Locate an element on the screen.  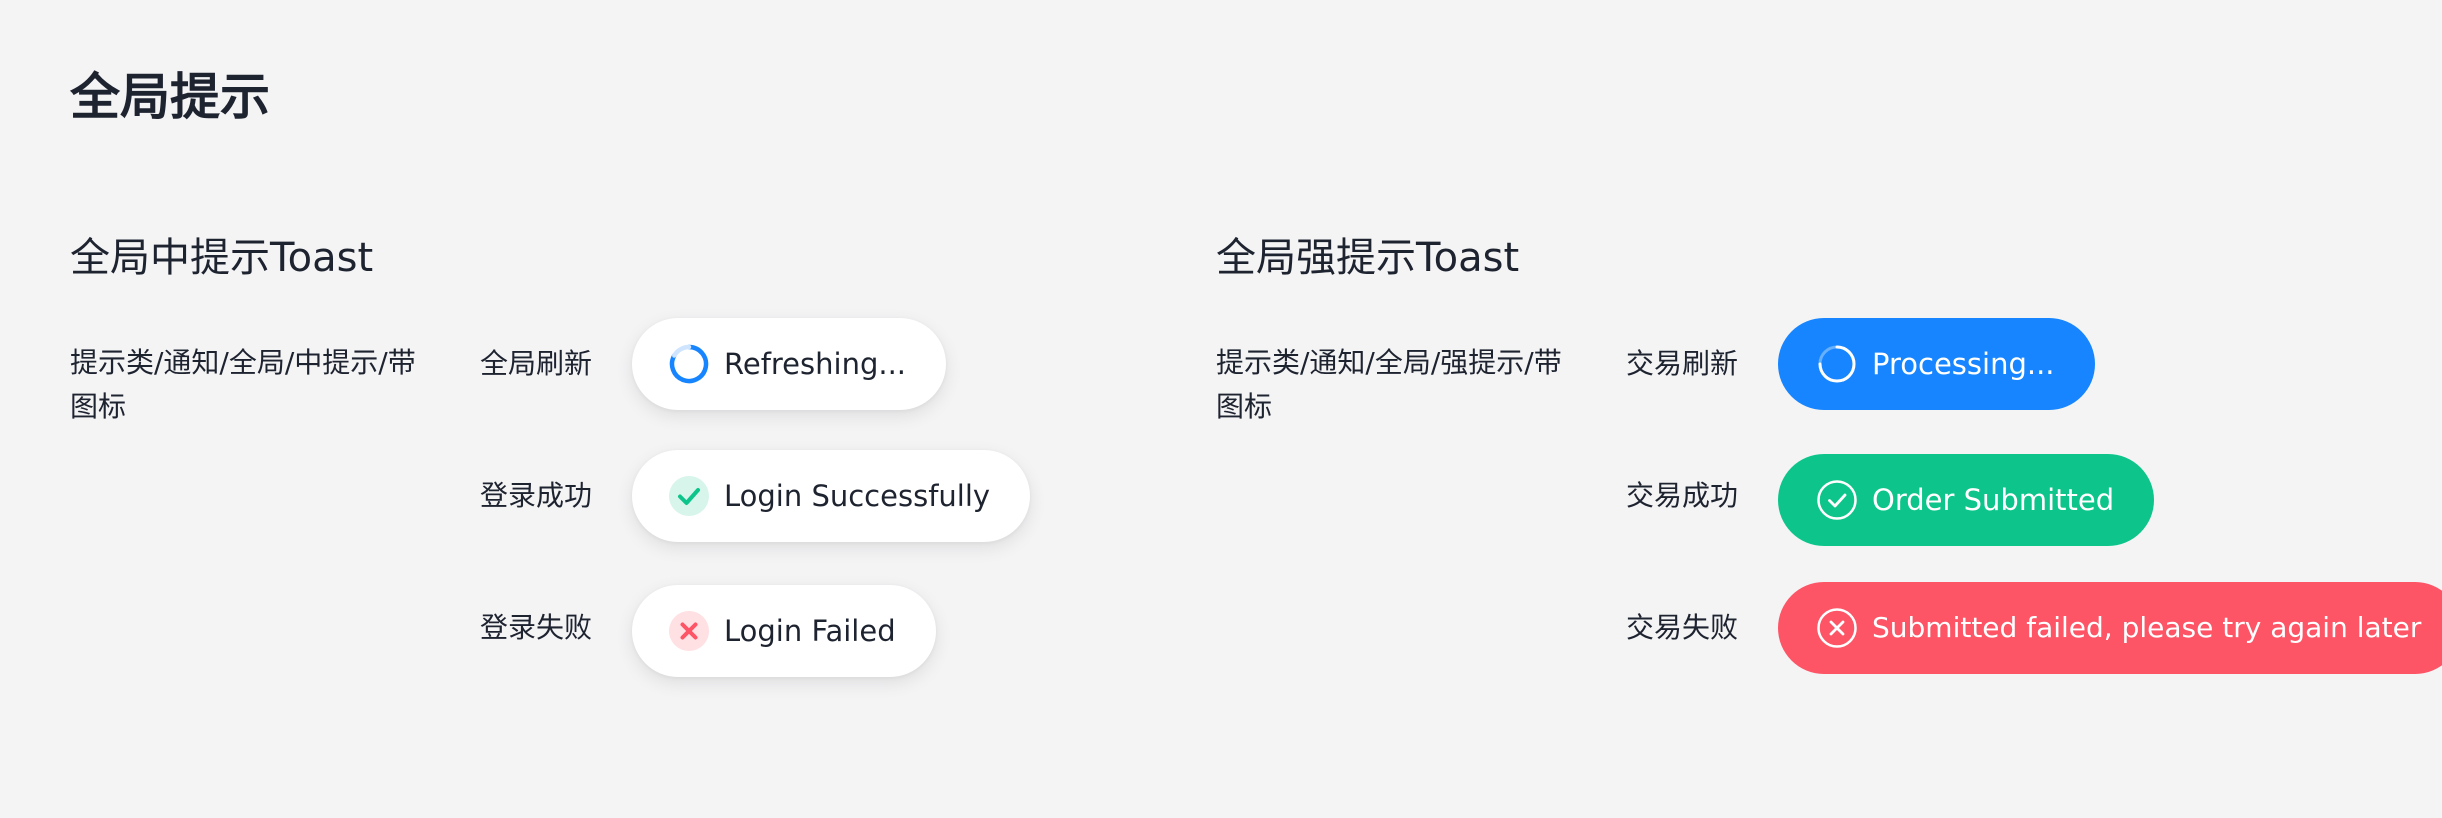
row-label-transaction-success: 交易成功 is located at coordinates (1682, 495).